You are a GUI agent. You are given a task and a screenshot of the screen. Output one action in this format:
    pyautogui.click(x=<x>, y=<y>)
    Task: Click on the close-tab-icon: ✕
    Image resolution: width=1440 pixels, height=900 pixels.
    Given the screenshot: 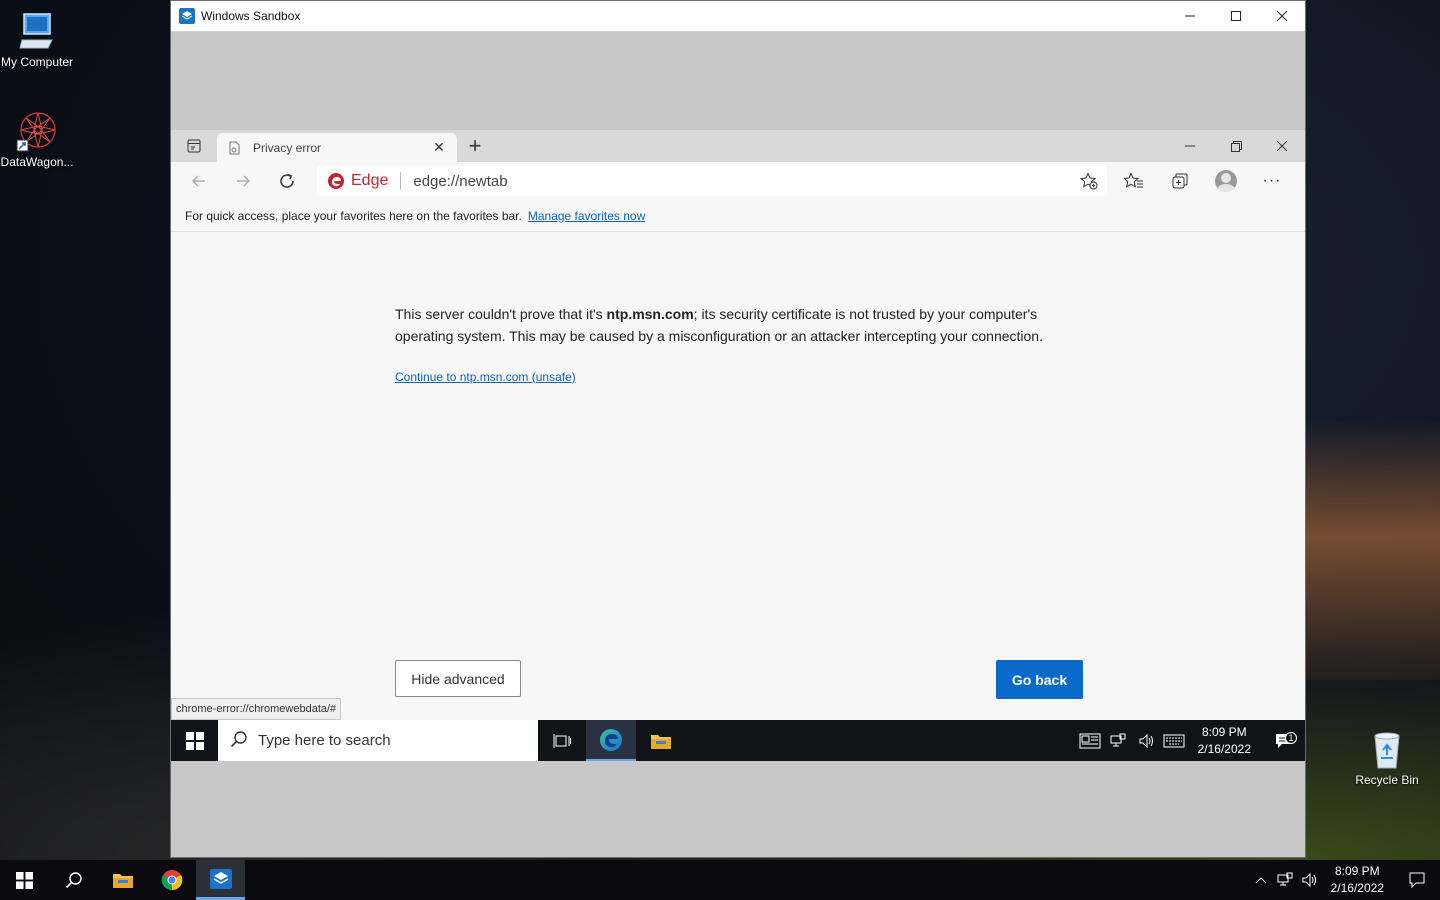 What is the action you would take?
    pyautogui.click(x=439, y=147)
    